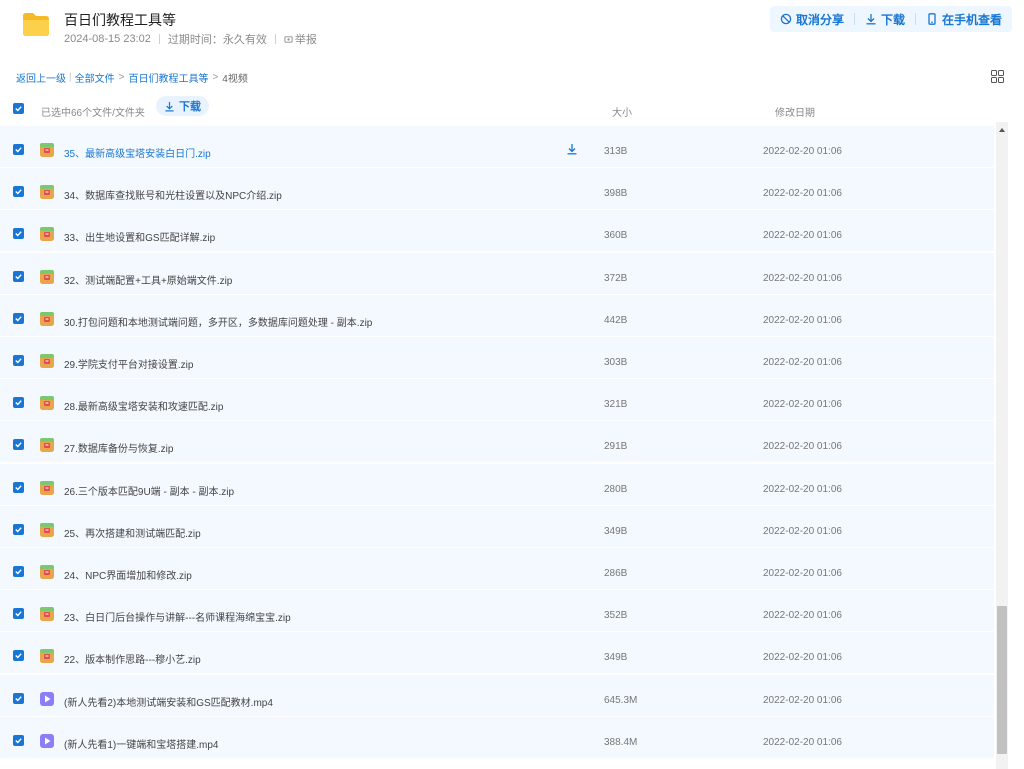 This screenshot has width=1024, height=769. Describe the element at coordinates (168, 701) in the screenshot. I see `file-name: (新人先看2)本地测试端安装和GS匹配教材.mp4` at that location.